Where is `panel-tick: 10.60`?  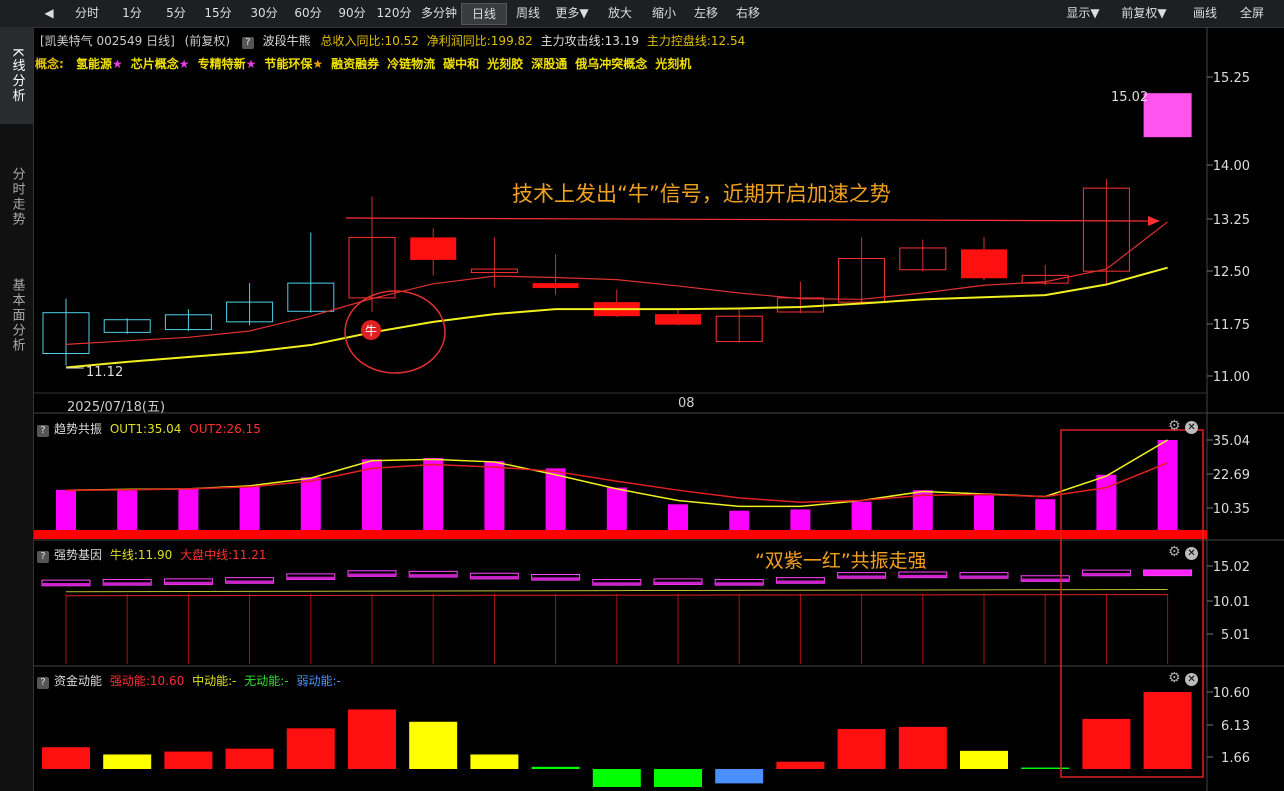 panel-tick: 10.60 is located at coordinates (1231, 693).